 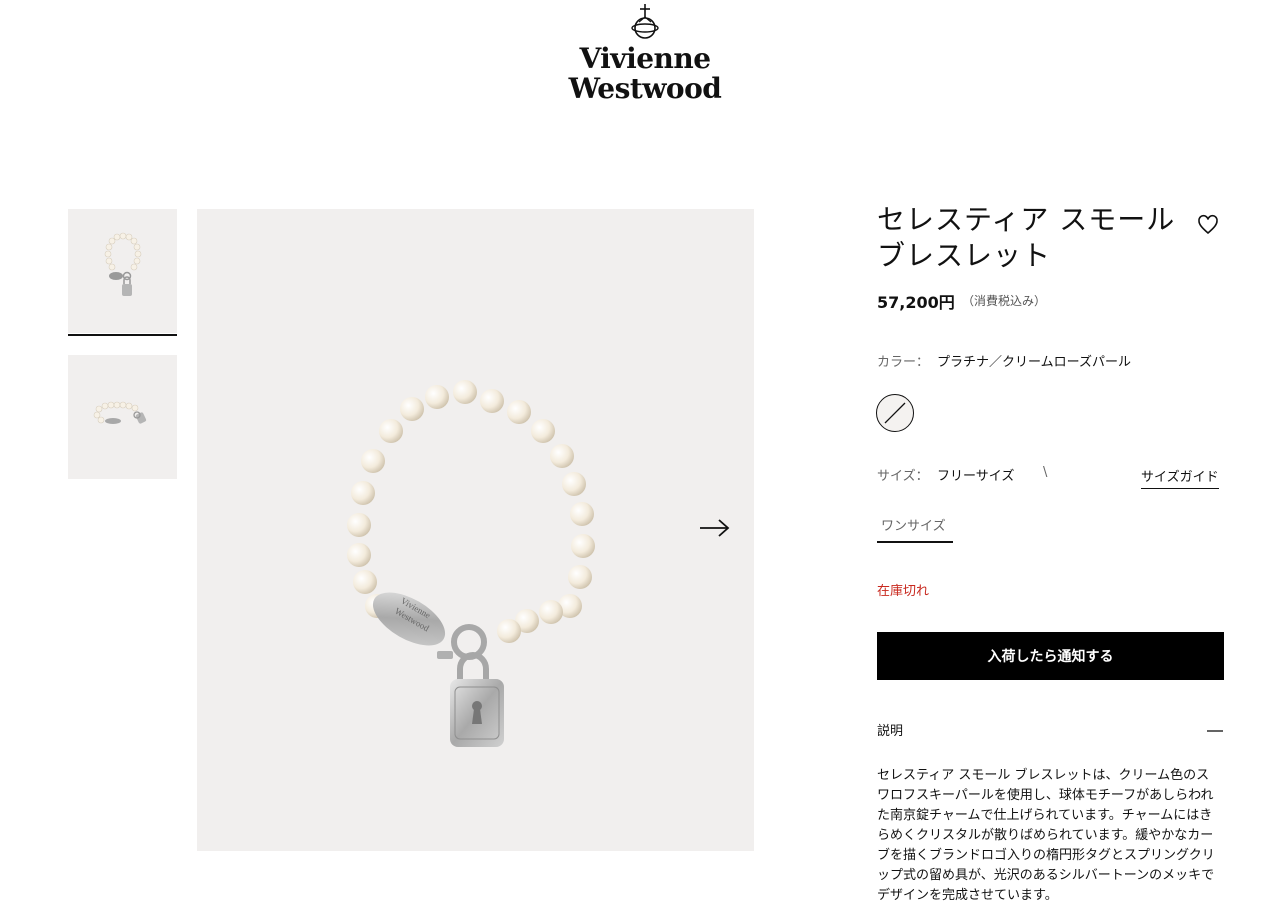 What do you see at coordinates (915, 529) in the screenshot?
I see `size-option-one-size: ワンサイズ` at bounding box center [915, 529].